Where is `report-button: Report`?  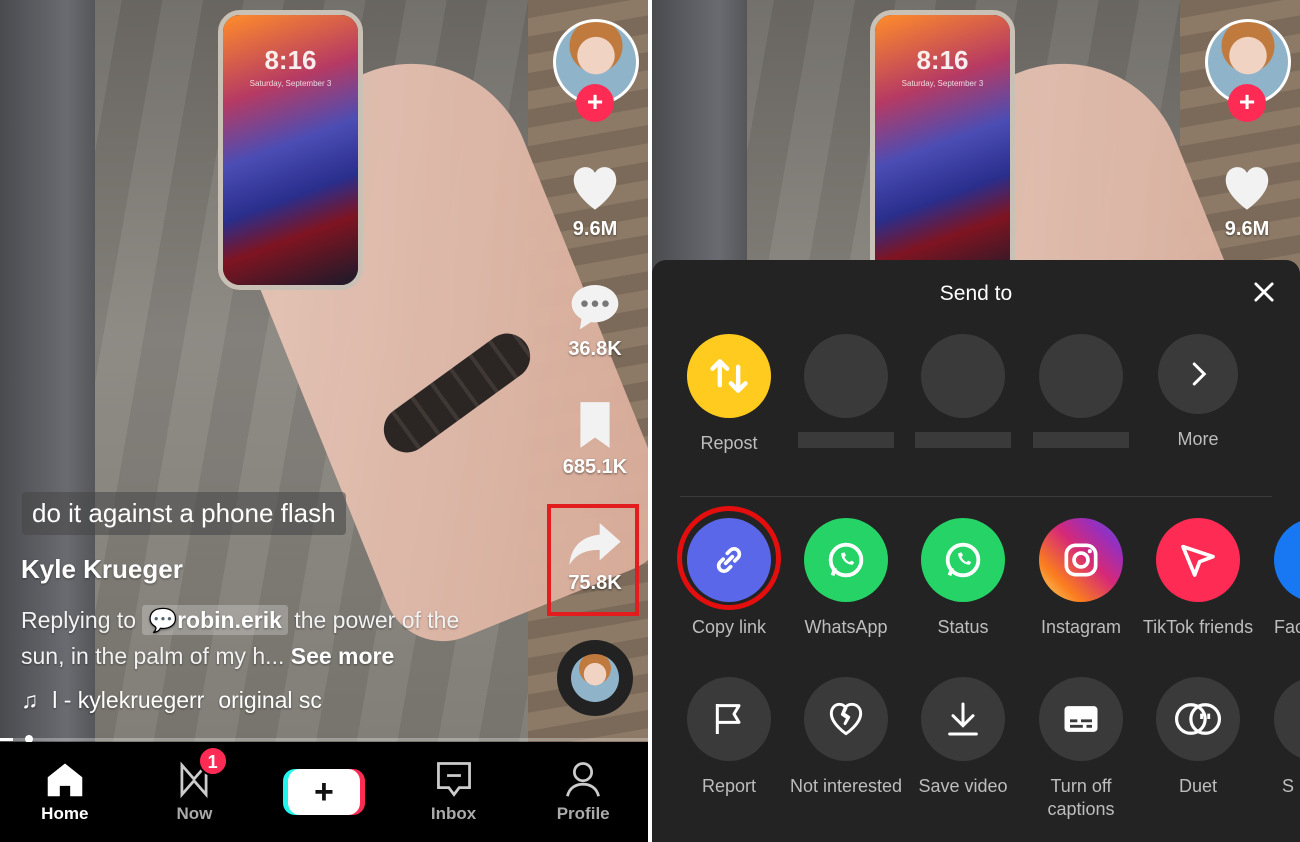 report-button: Report is located at coordinates (729, 737).